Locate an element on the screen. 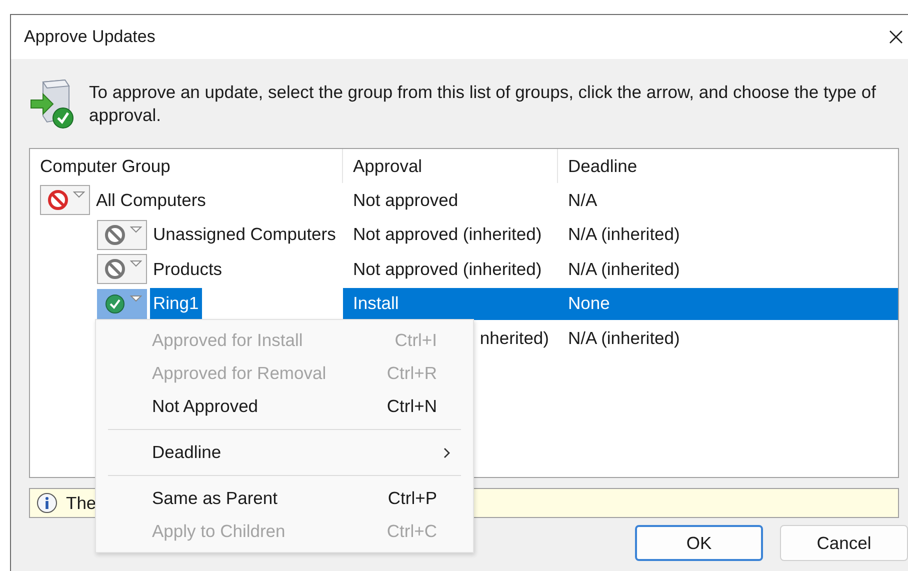 Image resolution: width=908 pixels, height=571 pixels. window-title: Approve Updates is located at coordinates (90, 37).